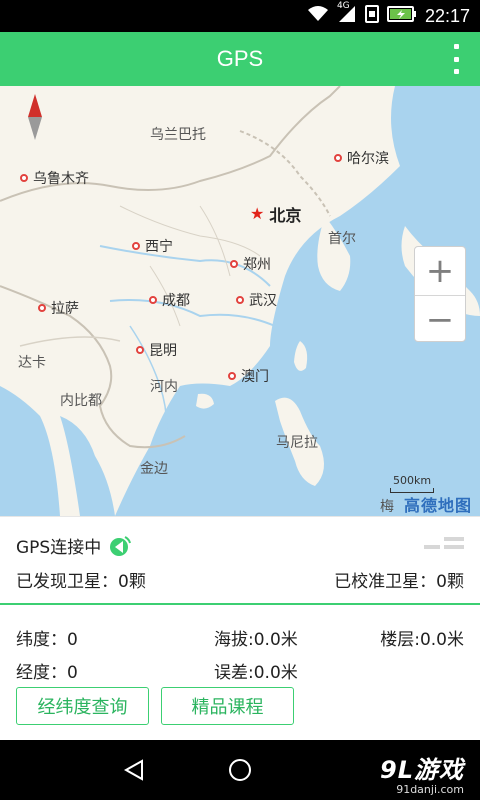 The height and width of the screenshot is (800, 480). What do you see at coordinates (343, 6) in the screenshot?
I see `network-type-label: 4G` at bounding box center [343, 6].